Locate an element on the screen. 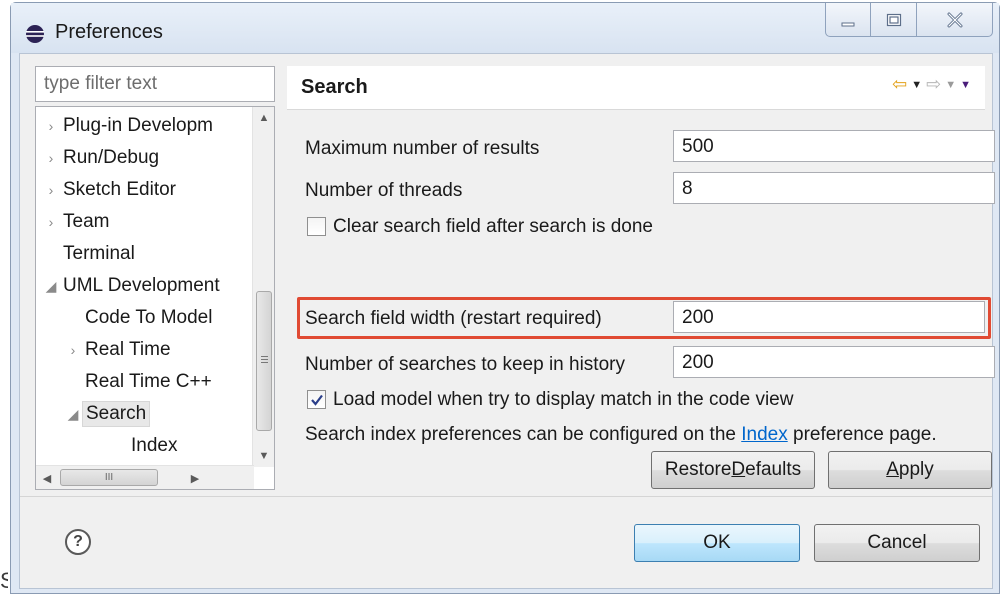 The width and height of the screenshot is (1000, 596). tree-item-label: UML Development is located at coordinates (141, 285).